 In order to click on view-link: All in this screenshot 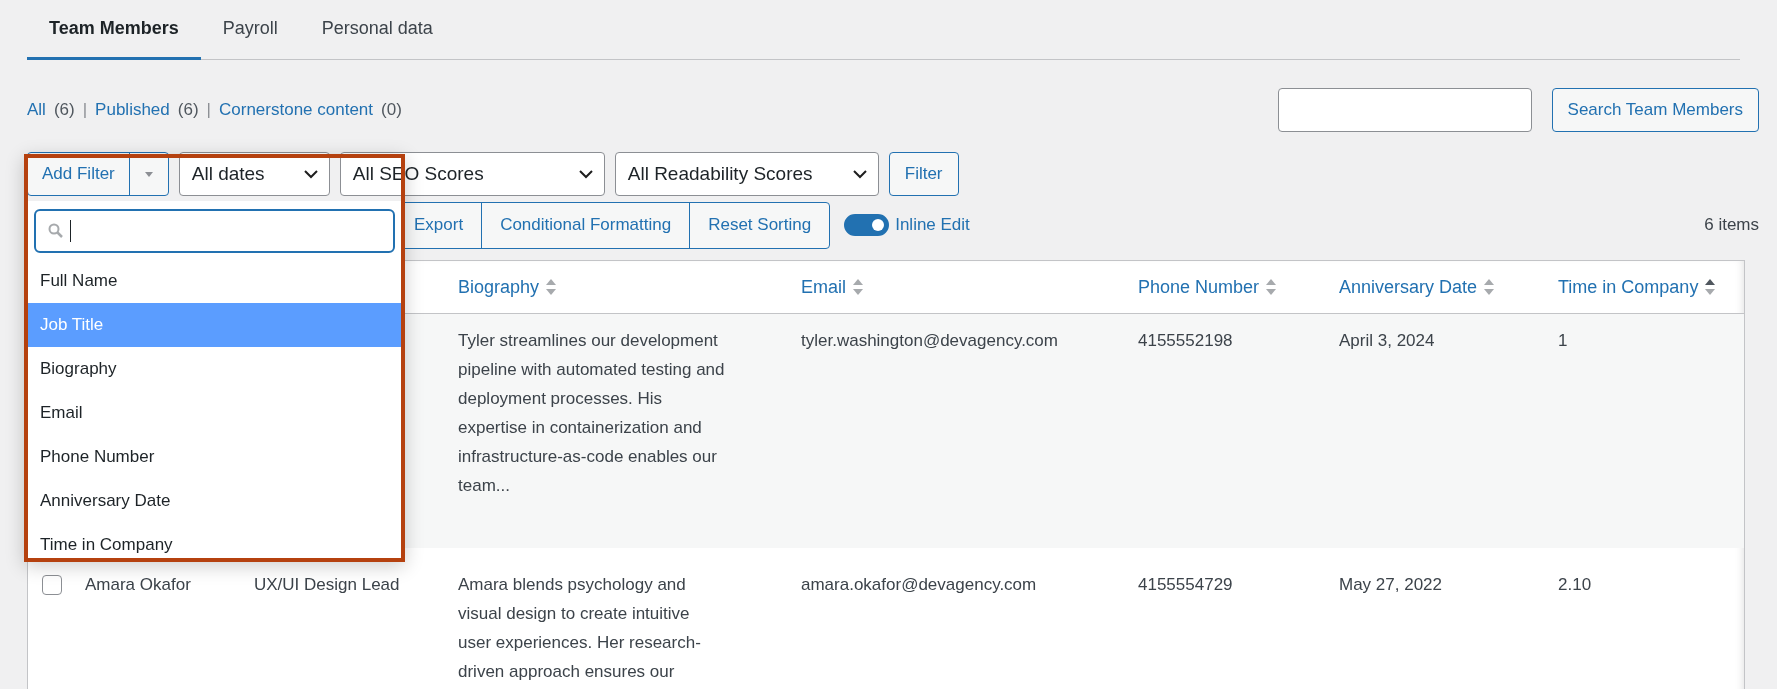, I will do `click(36, 110)`.